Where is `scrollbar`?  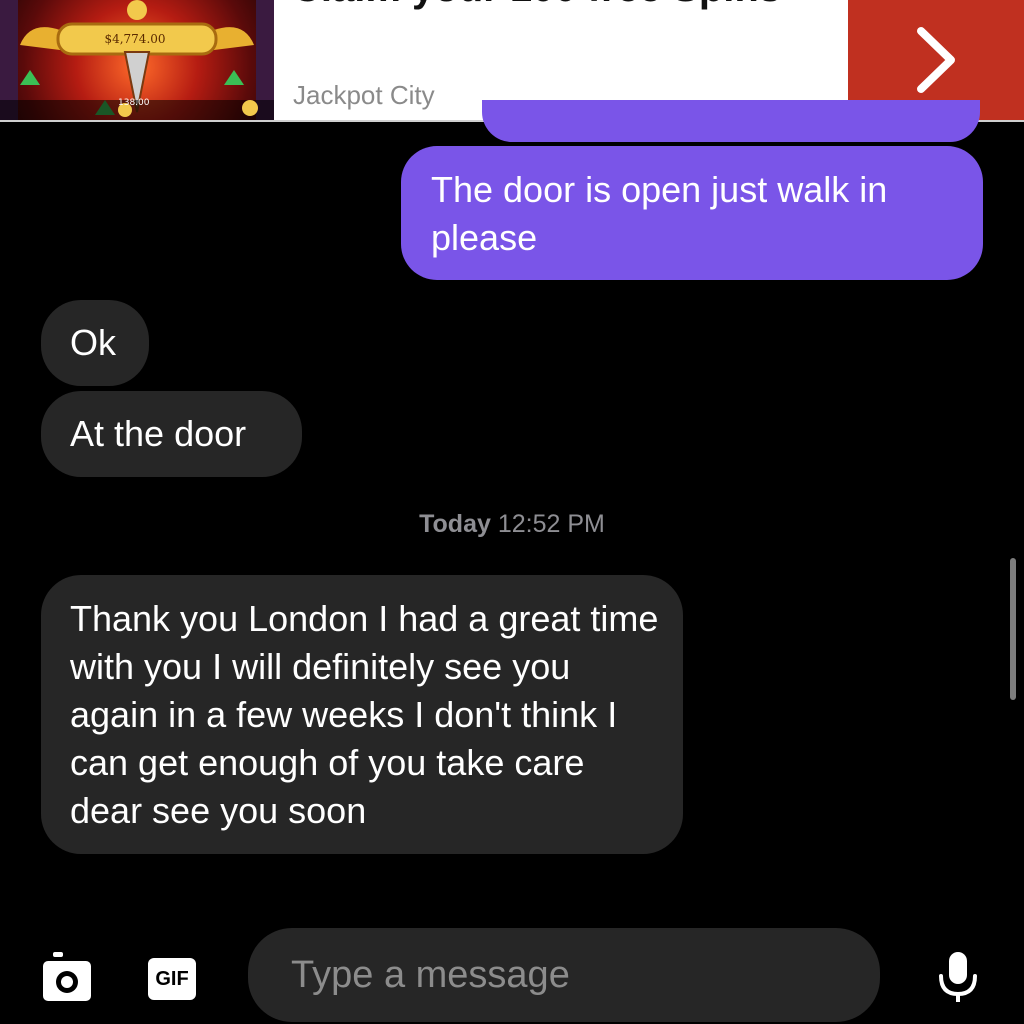 scrollbar is located at coordinates (1013, 629).